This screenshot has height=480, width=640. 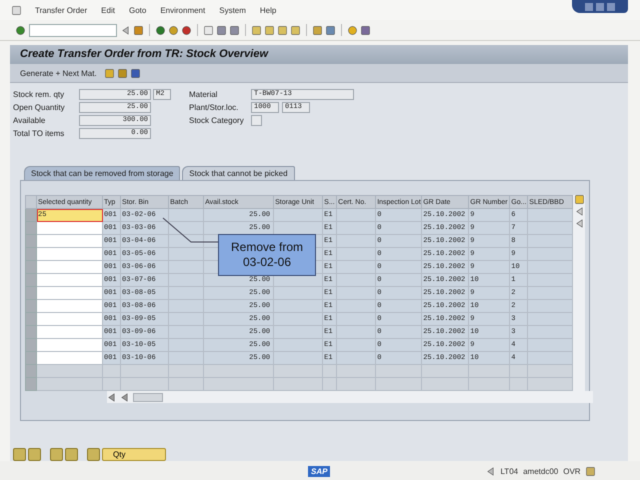 What do you see at coordinates (509, 471) in the screenshot?
I see `transaction-code: LT04` at bounding box center [509, 471].